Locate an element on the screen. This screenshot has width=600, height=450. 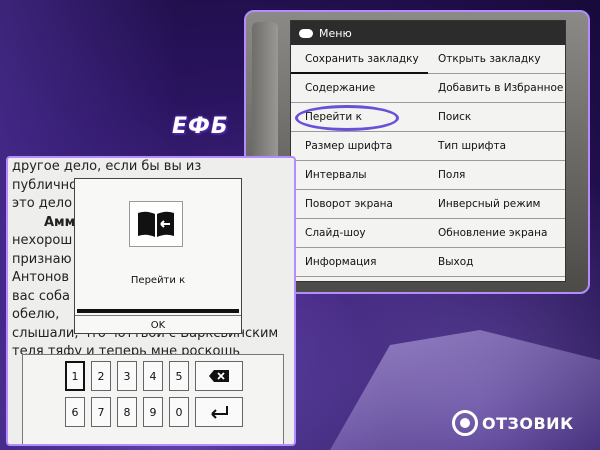
highlight-circle is located at coordinates (347, 118).